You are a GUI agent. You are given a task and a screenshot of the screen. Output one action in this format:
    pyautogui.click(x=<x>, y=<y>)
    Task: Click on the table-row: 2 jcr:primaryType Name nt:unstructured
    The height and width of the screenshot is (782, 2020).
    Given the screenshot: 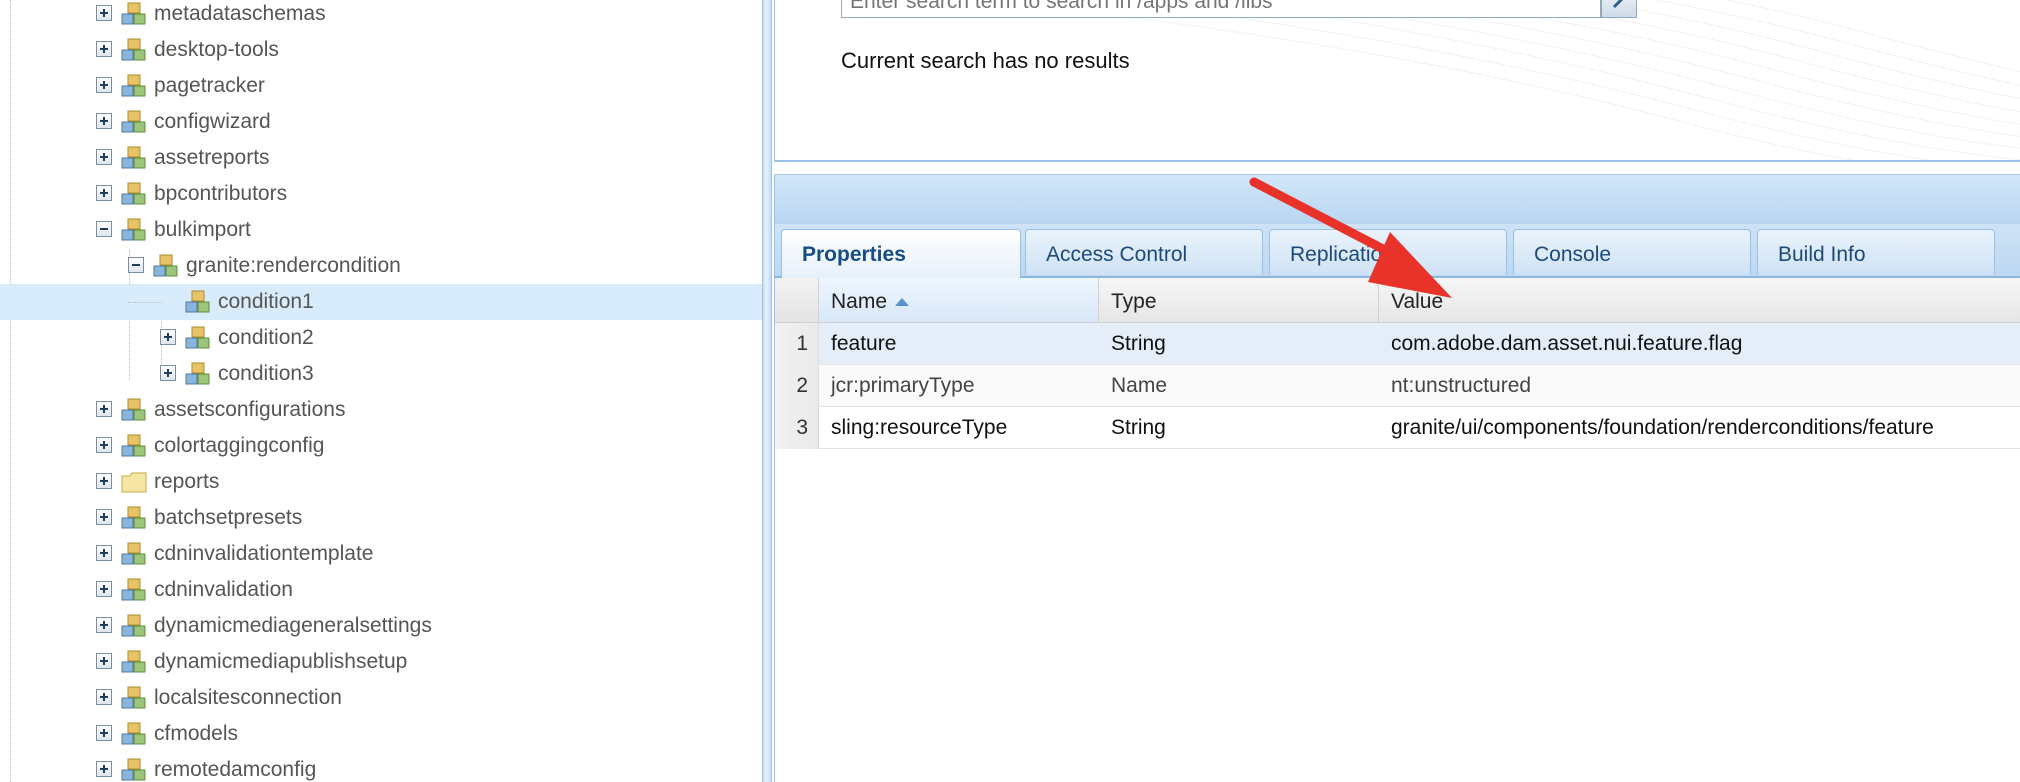 What is the action you would take?
    pyautogui.click(x=1397, y=386)
    